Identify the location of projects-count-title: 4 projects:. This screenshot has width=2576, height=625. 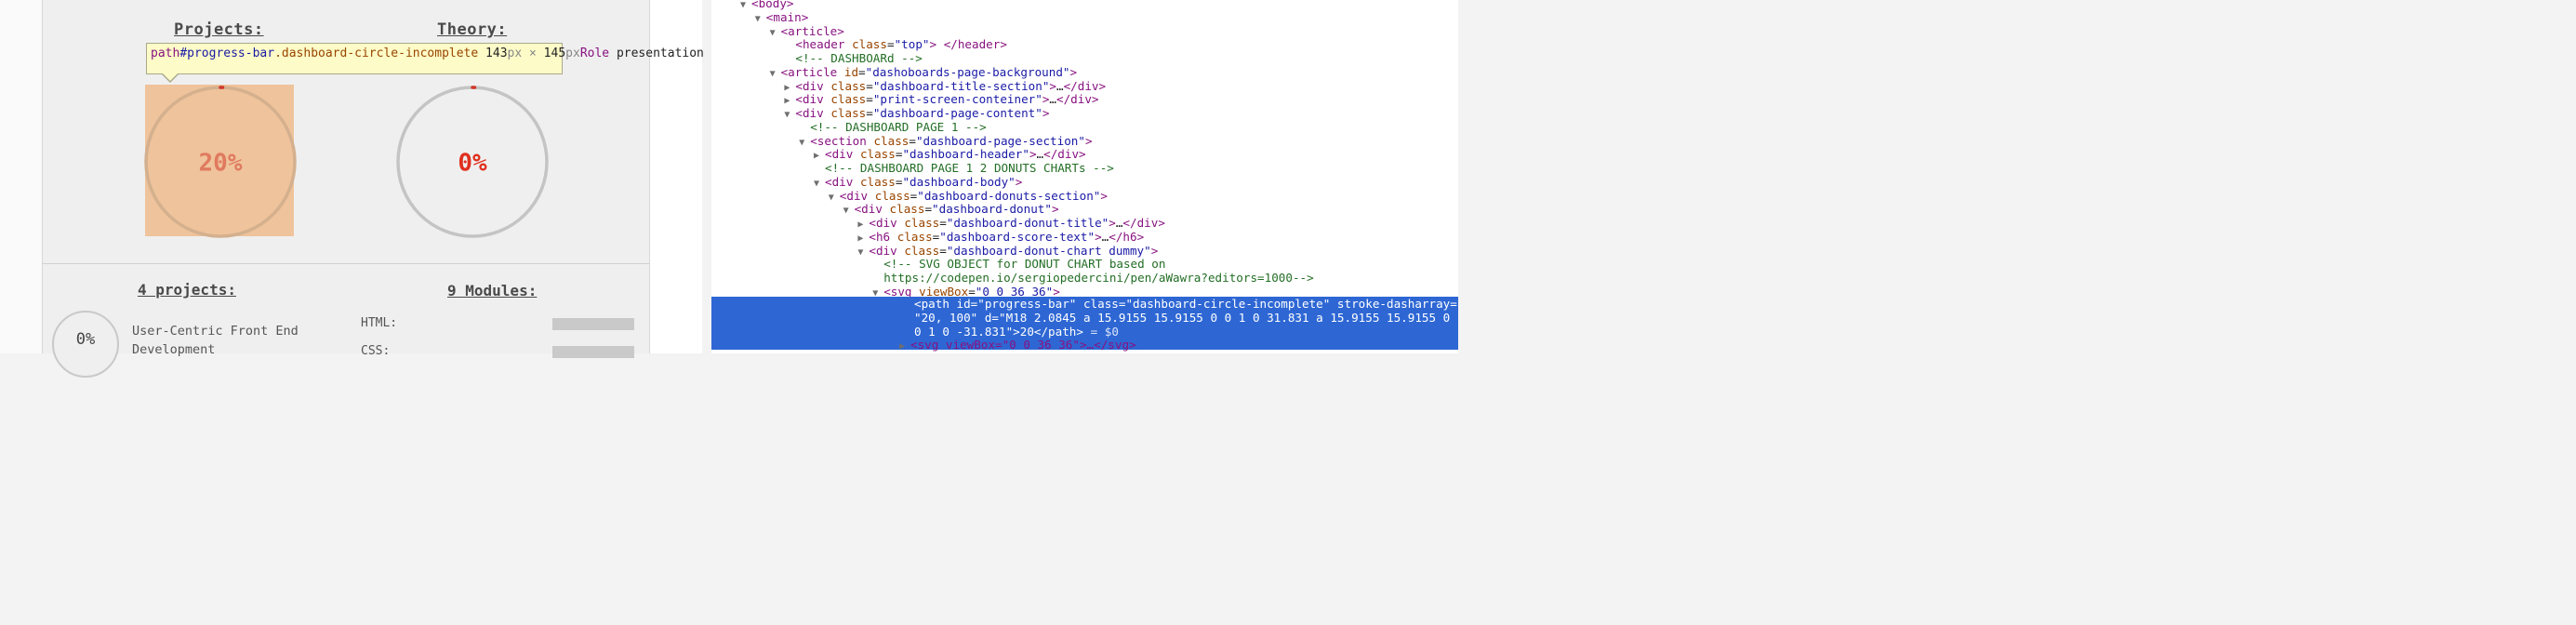
(187, 290).